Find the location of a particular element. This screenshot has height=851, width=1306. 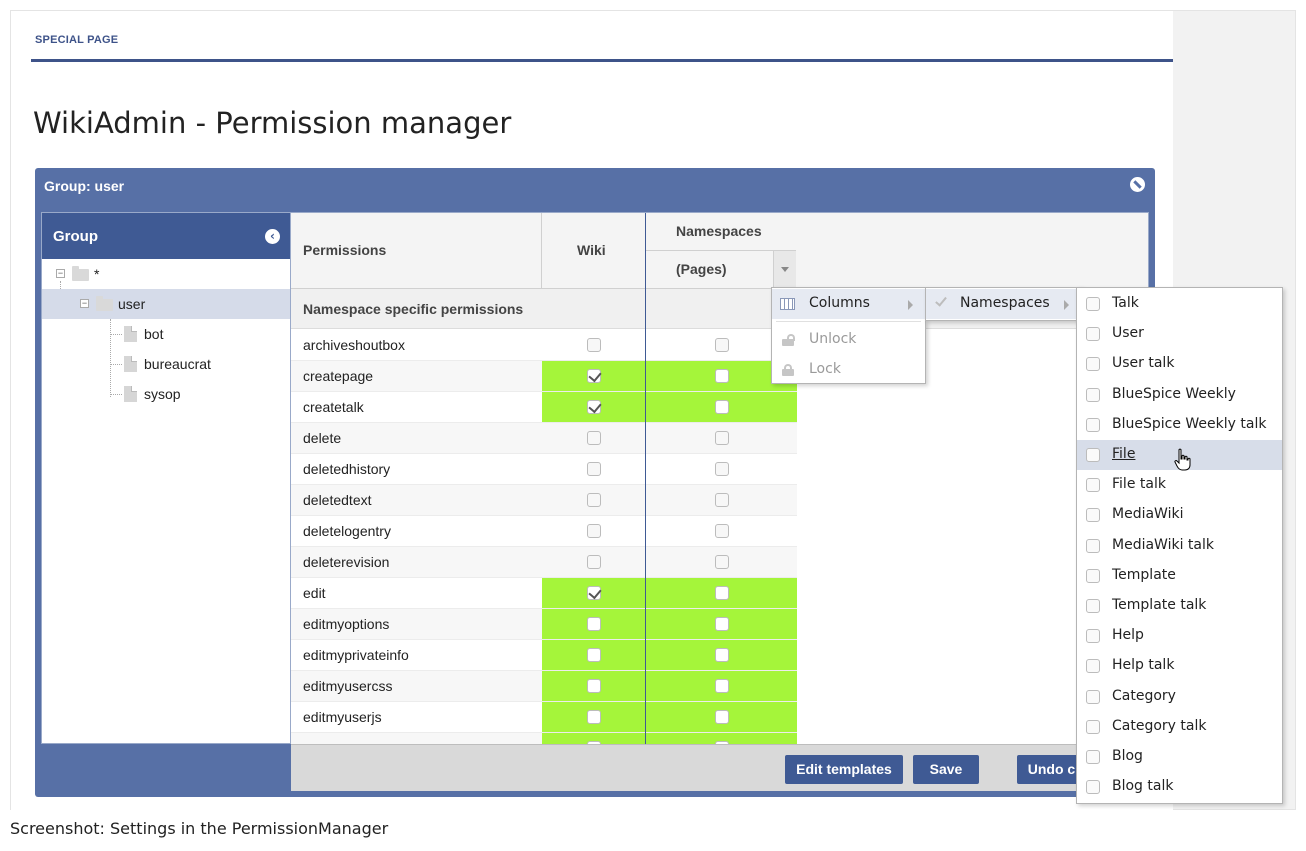

namespace-option: Template talk is located at coordinates (1179, 606).